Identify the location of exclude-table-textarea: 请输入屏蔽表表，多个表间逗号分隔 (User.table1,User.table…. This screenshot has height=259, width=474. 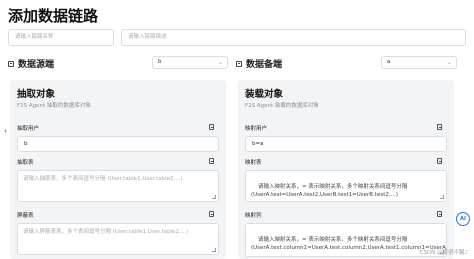
(118, 239).